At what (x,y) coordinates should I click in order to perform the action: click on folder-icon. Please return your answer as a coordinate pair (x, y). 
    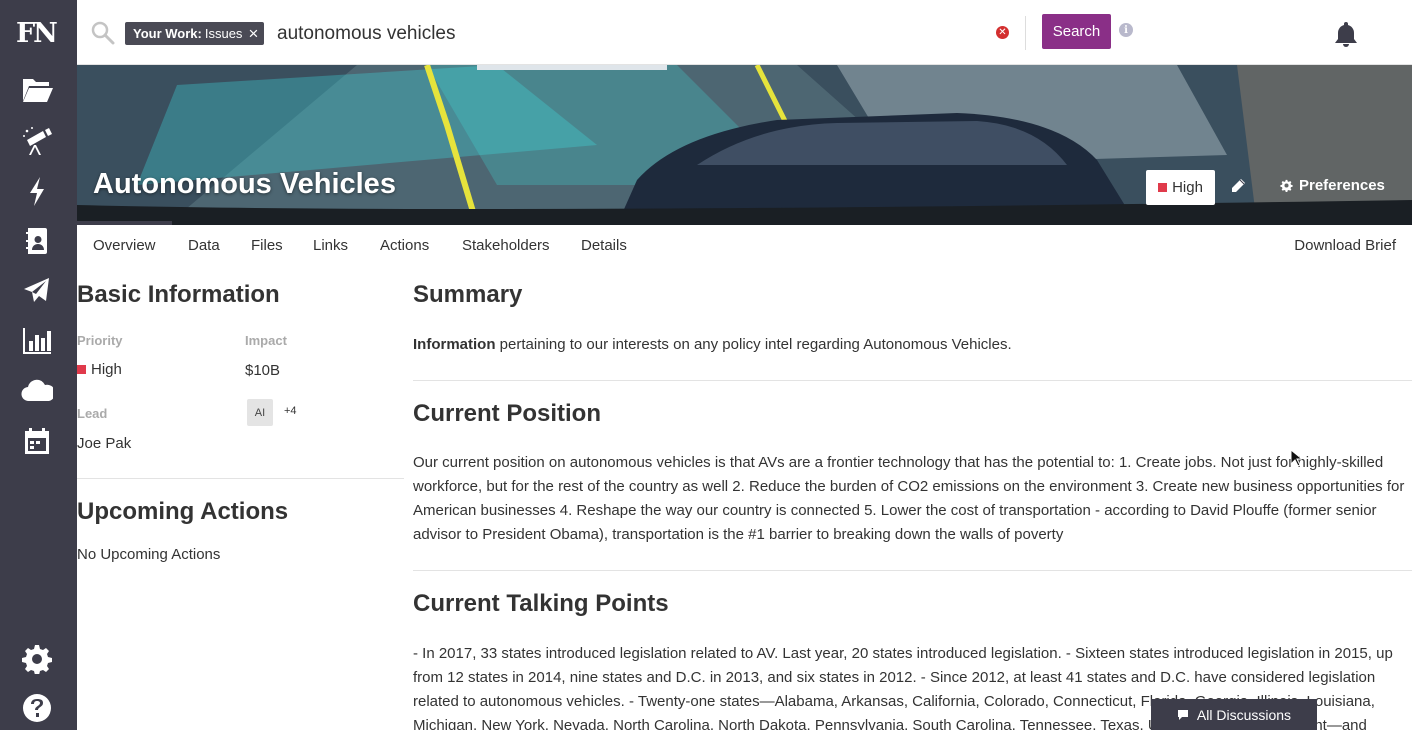
    Looking at the image, I should click on (37, 90).